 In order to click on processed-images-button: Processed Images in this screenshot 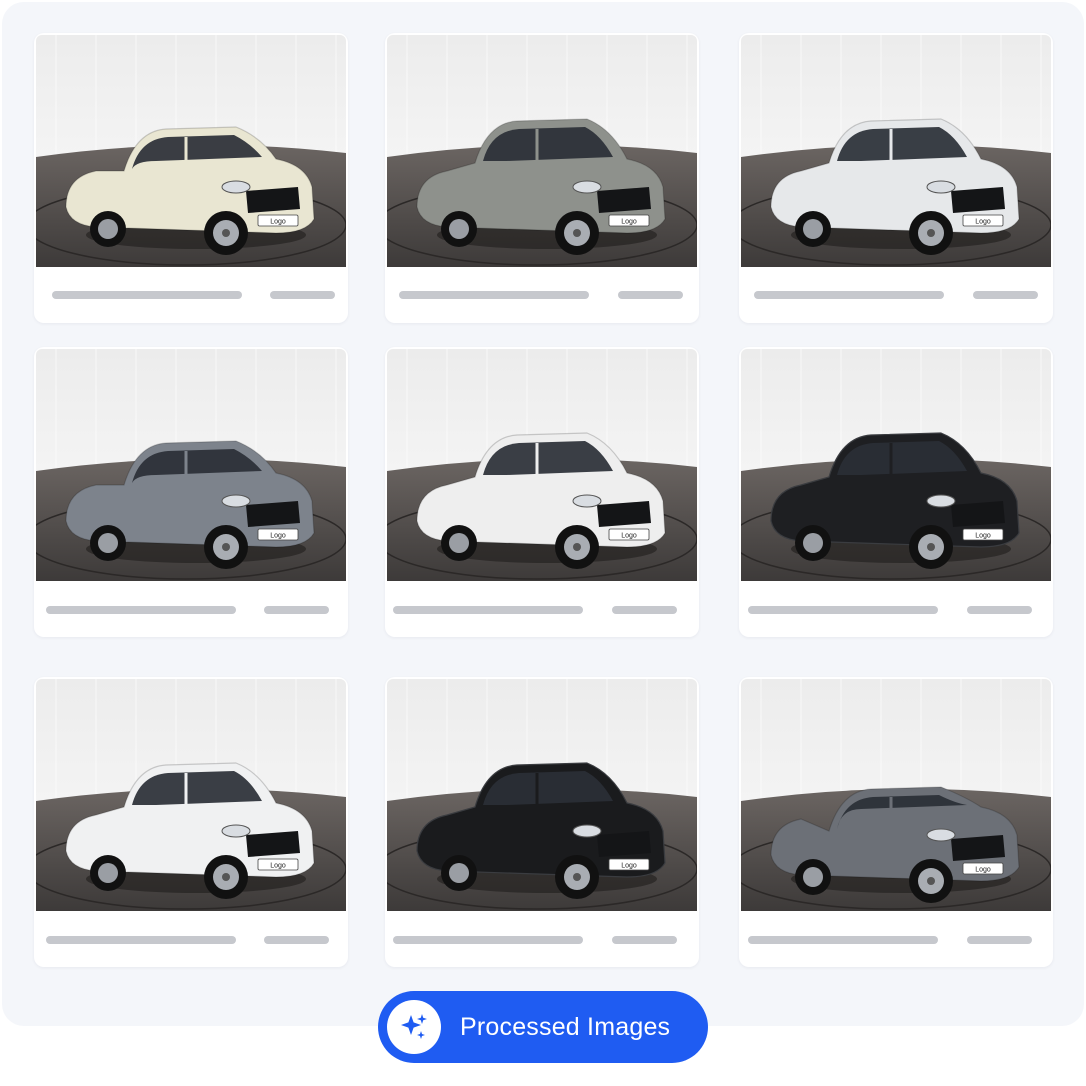, I will do `click(543, 1027)`.